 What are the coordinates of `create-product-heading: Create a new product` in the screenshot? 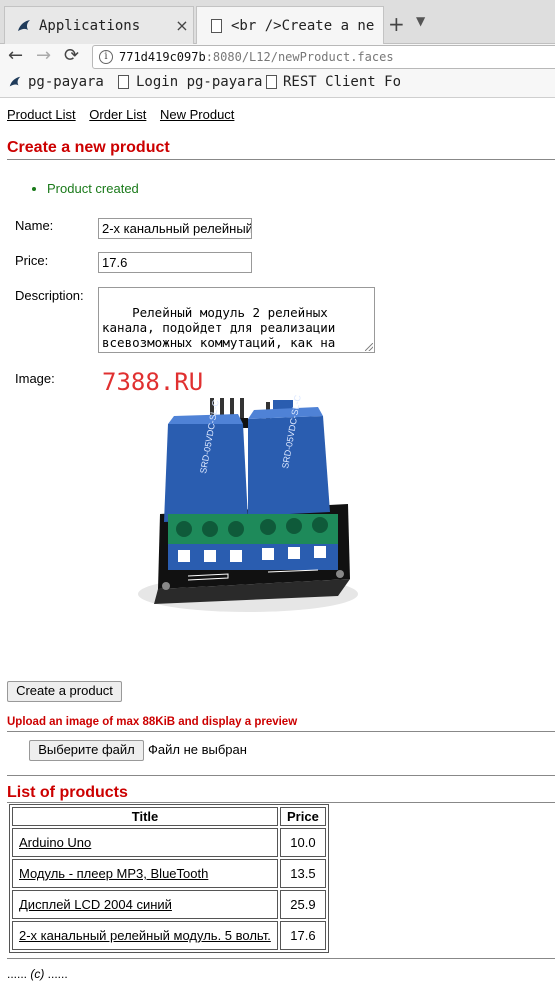 It's located at (88, 147).